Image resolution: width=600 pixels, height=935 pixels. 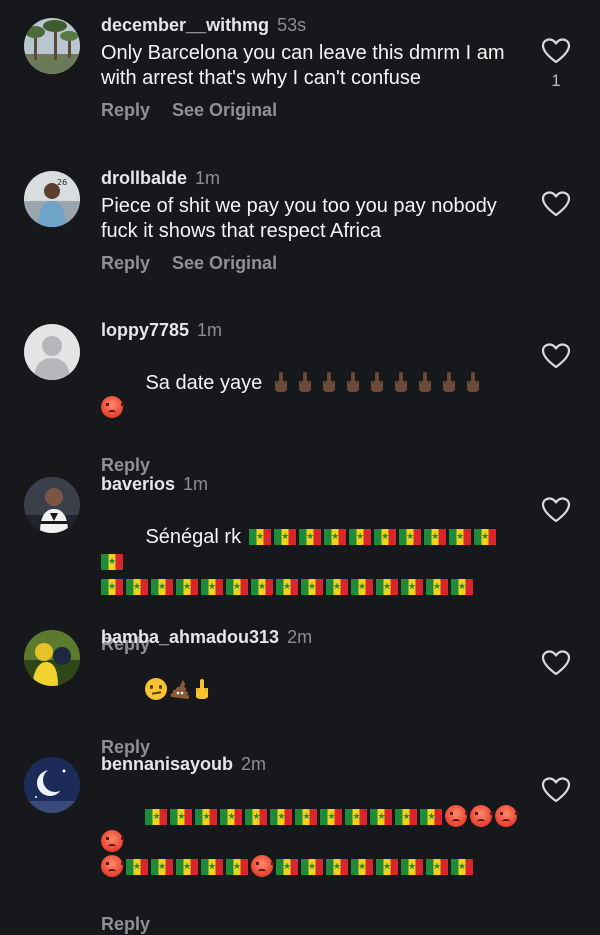 What do you see at coordinates (193, 537) in the screenshot?
I see `comment-text-content: Sénégal rk` at bounding box center [193, 537].